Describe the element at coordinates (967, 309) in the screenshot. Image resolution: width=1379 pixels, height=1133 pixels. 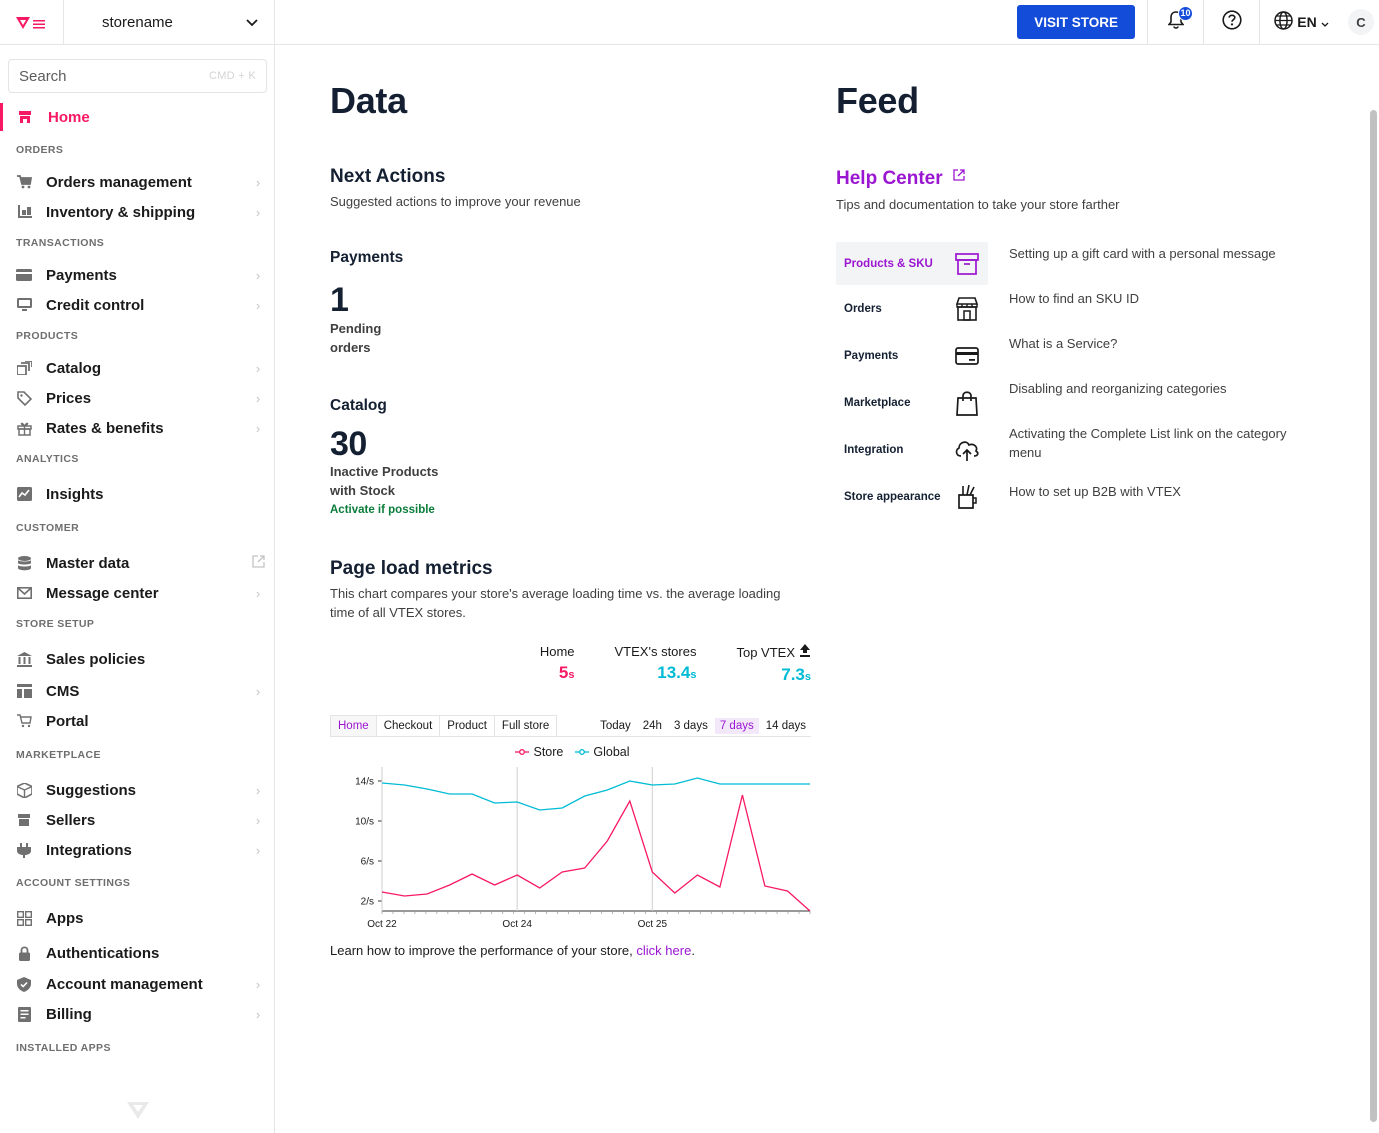
I see `shop-icon` at that location.